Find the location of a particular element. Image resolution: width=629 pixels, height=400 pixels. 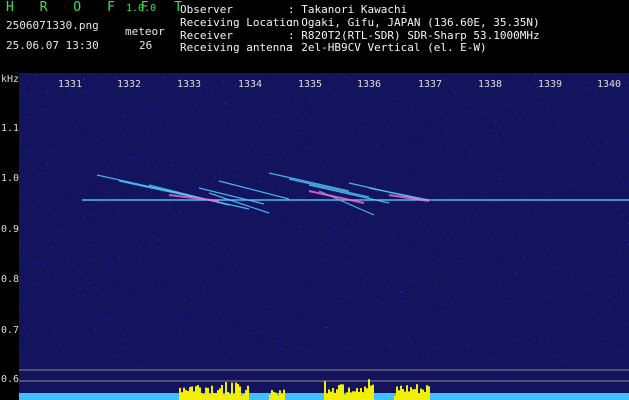

x-tick-label: 1338 is located at coordinates (490, 84).